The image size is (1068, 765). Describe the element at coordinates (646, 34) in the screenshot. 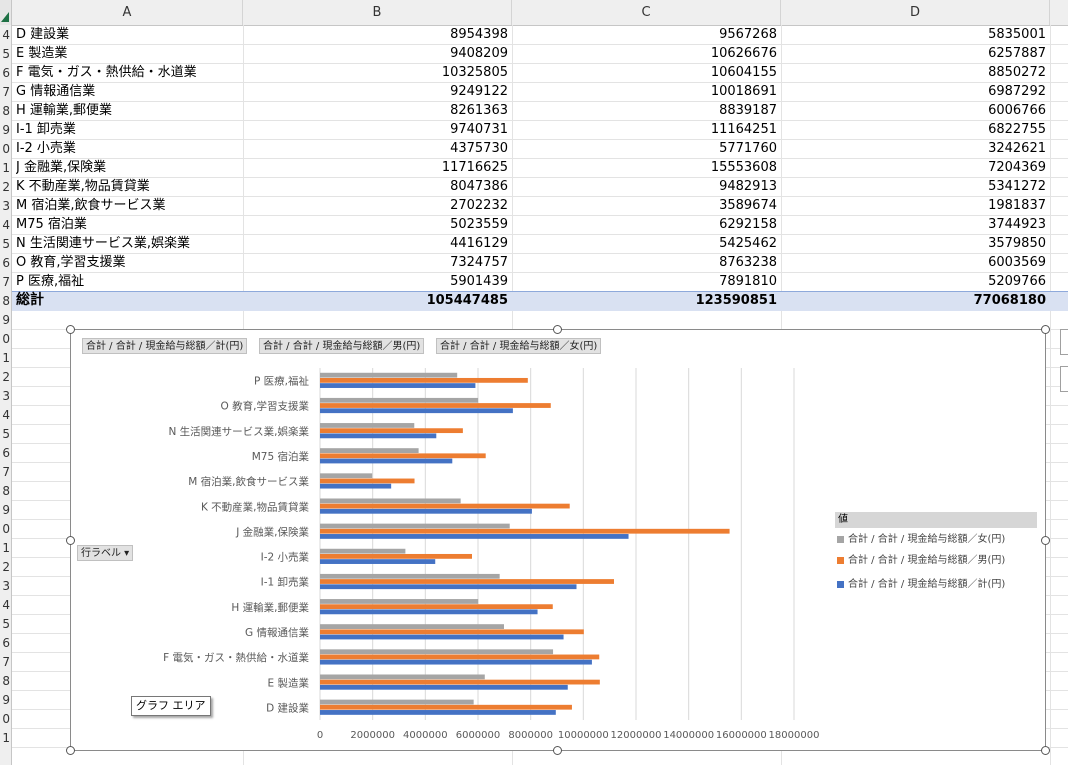

I see `value-cell: 9567268` at that location.